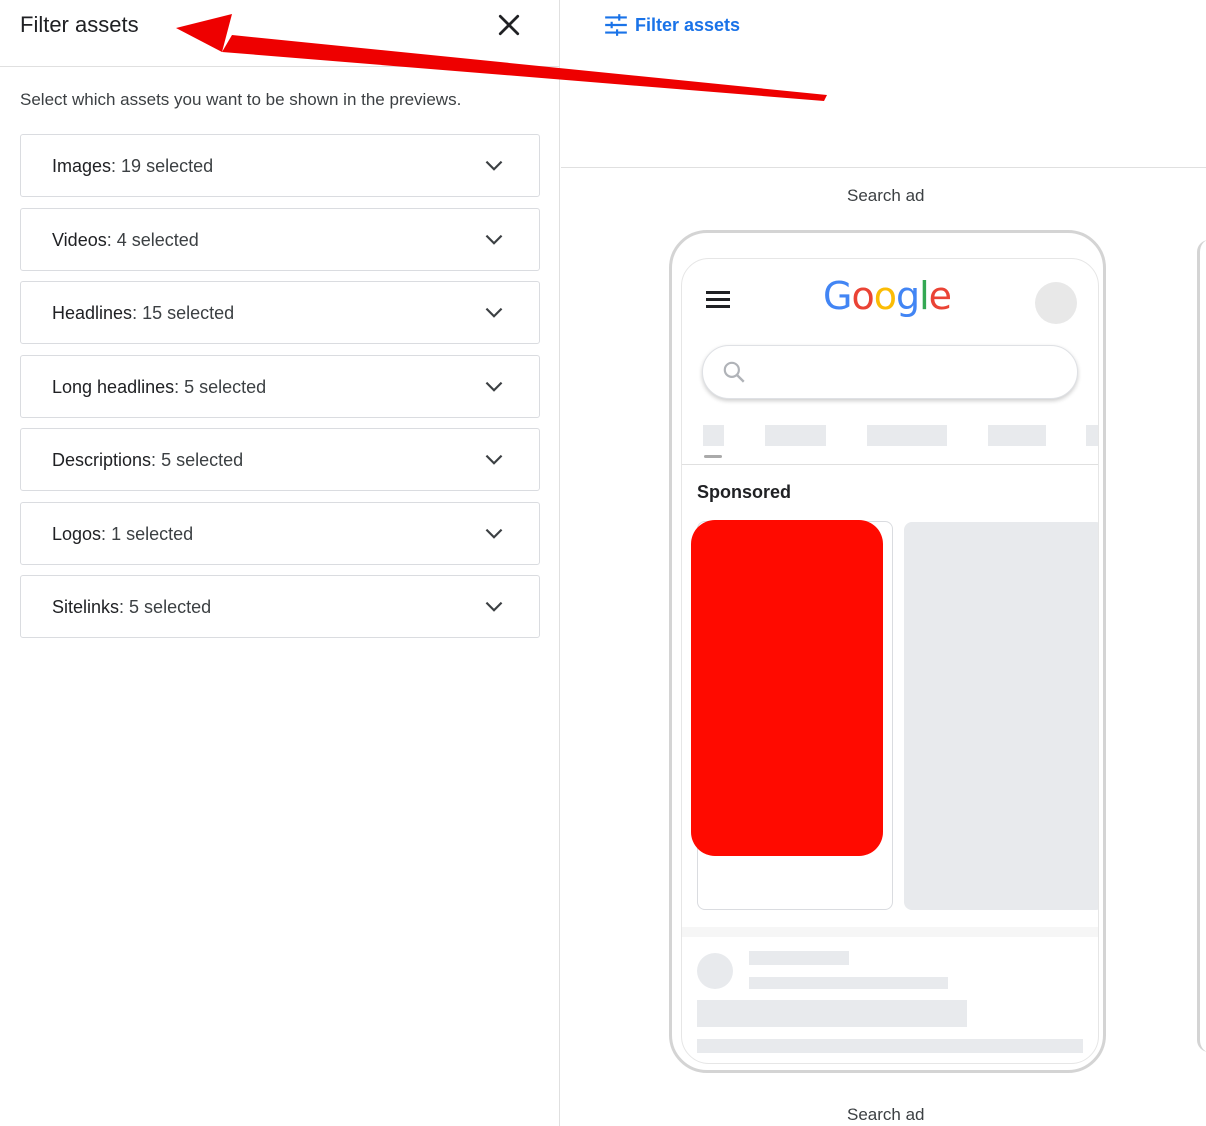 The image size is (1206, 1126). I want to click on filter-label: Images: 19 selected, so click(133, 166).